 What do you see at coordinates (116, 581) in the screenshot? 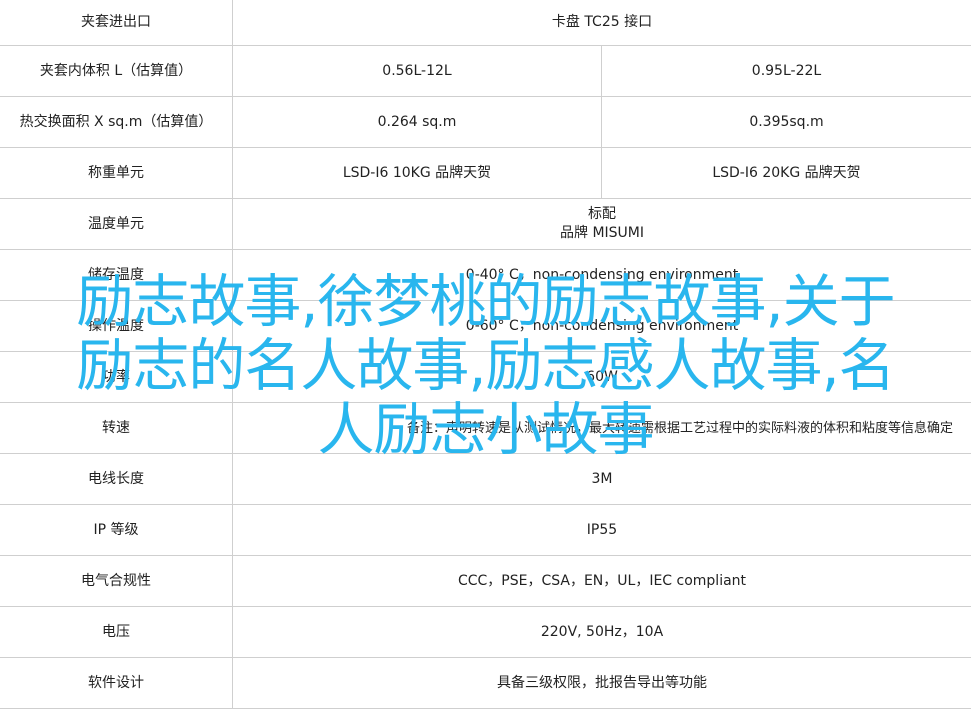
I see `row-label: 电气合规性` at bounding box center [116, 581].